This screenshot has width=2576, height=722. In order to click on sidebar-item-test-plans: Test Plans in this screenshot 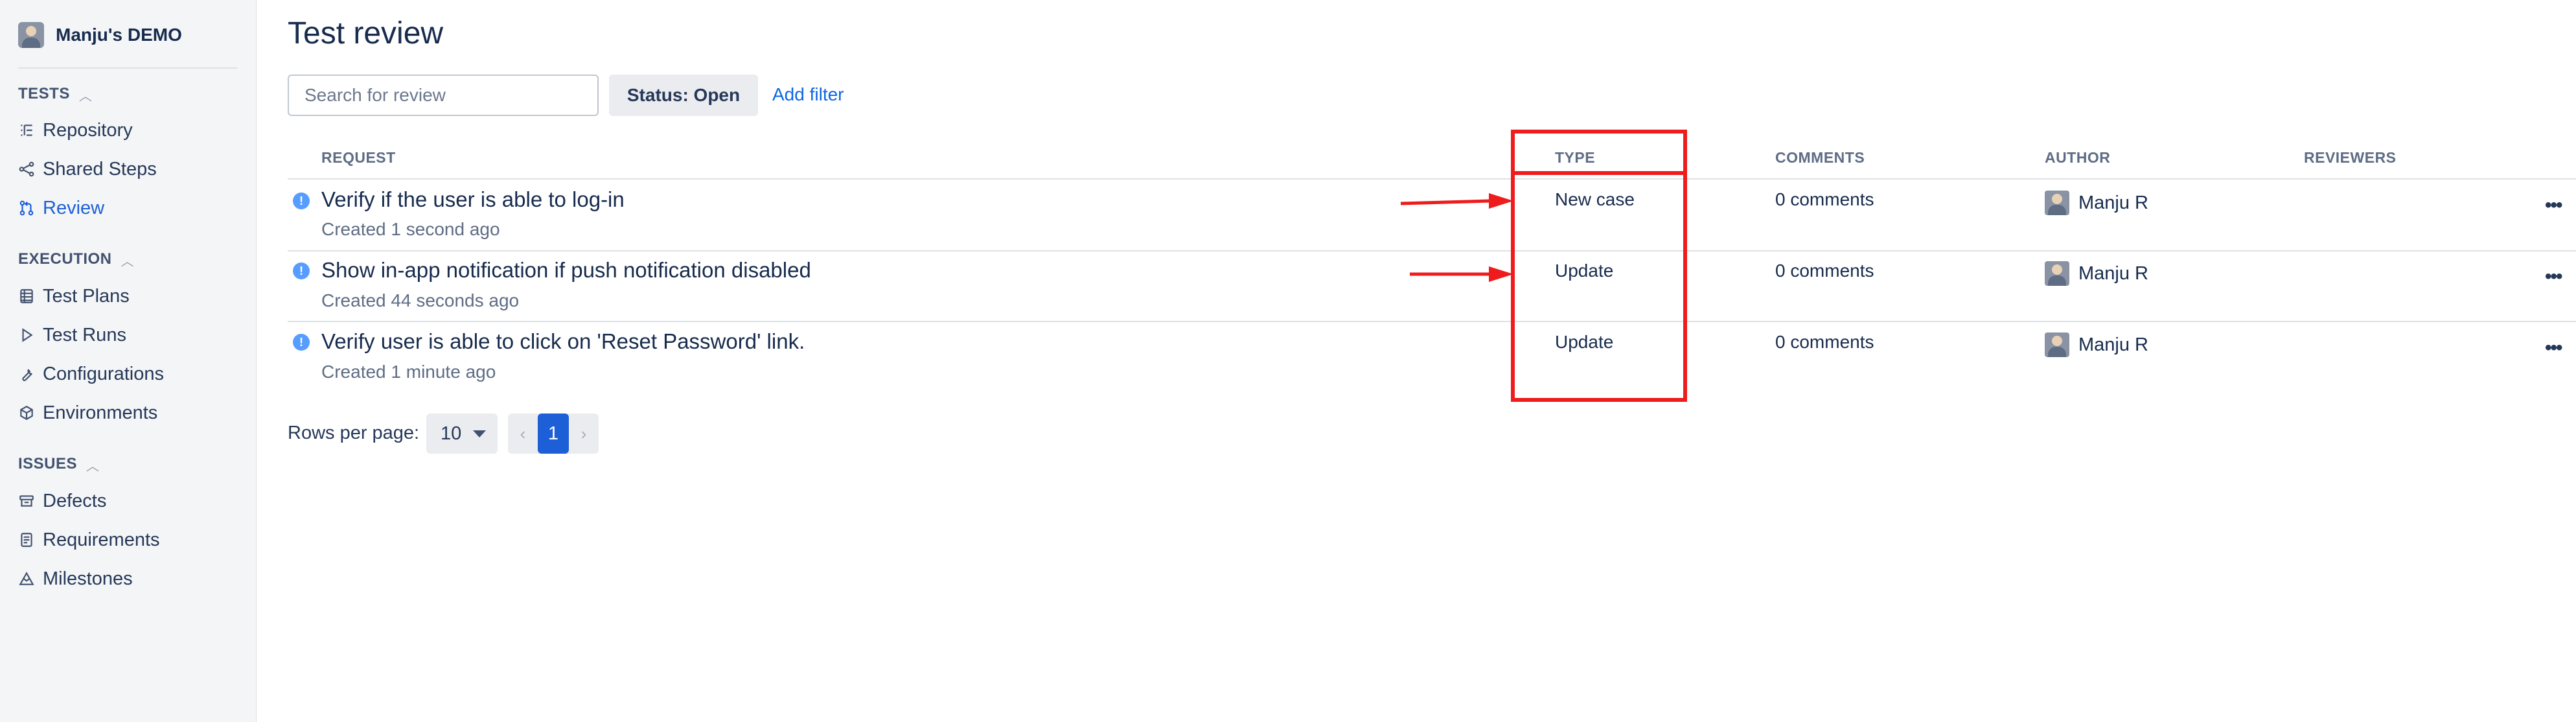, I will do `click(128, 296)`.